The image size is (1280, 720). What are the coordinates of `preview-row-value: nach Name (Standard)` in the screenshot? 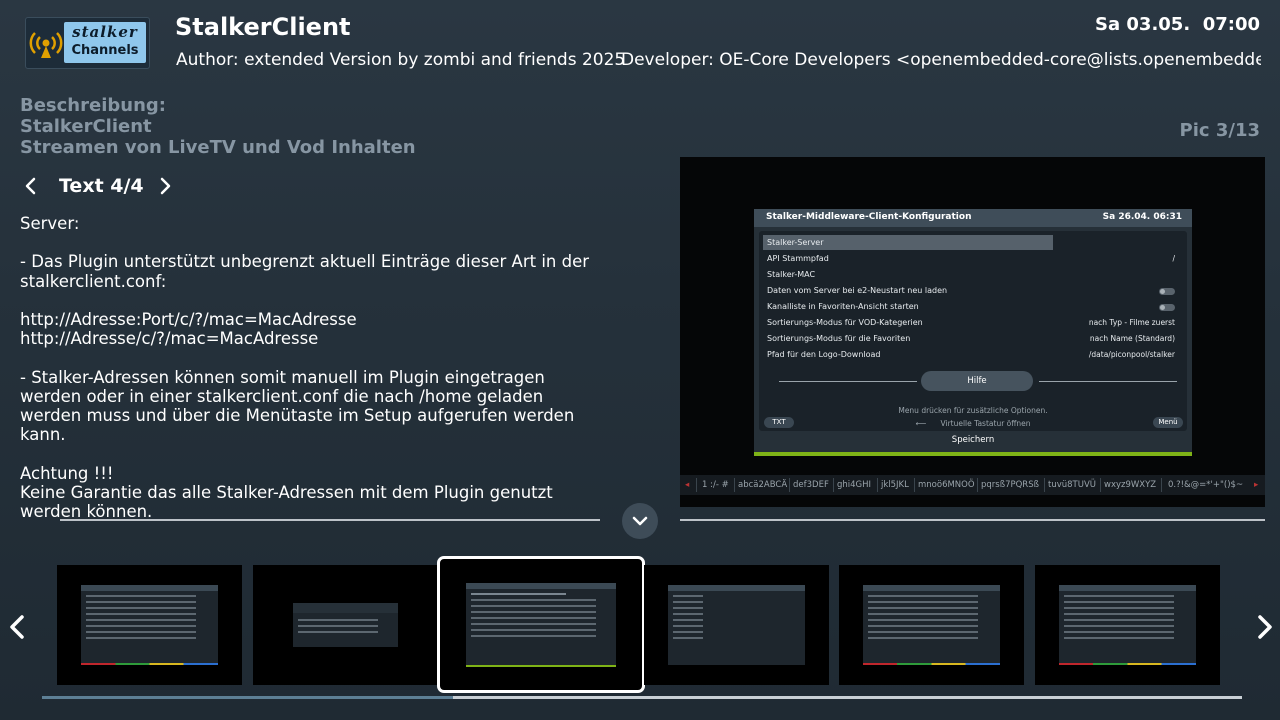 It's located at (1132, 338).